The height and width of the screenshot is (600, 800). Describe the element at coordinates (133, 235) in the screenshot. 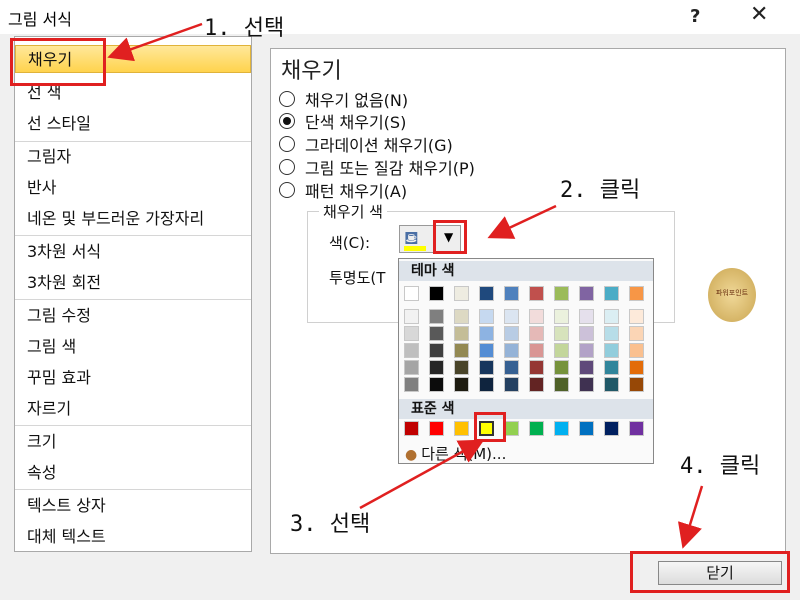

I see `sidebar-divider` at that location.